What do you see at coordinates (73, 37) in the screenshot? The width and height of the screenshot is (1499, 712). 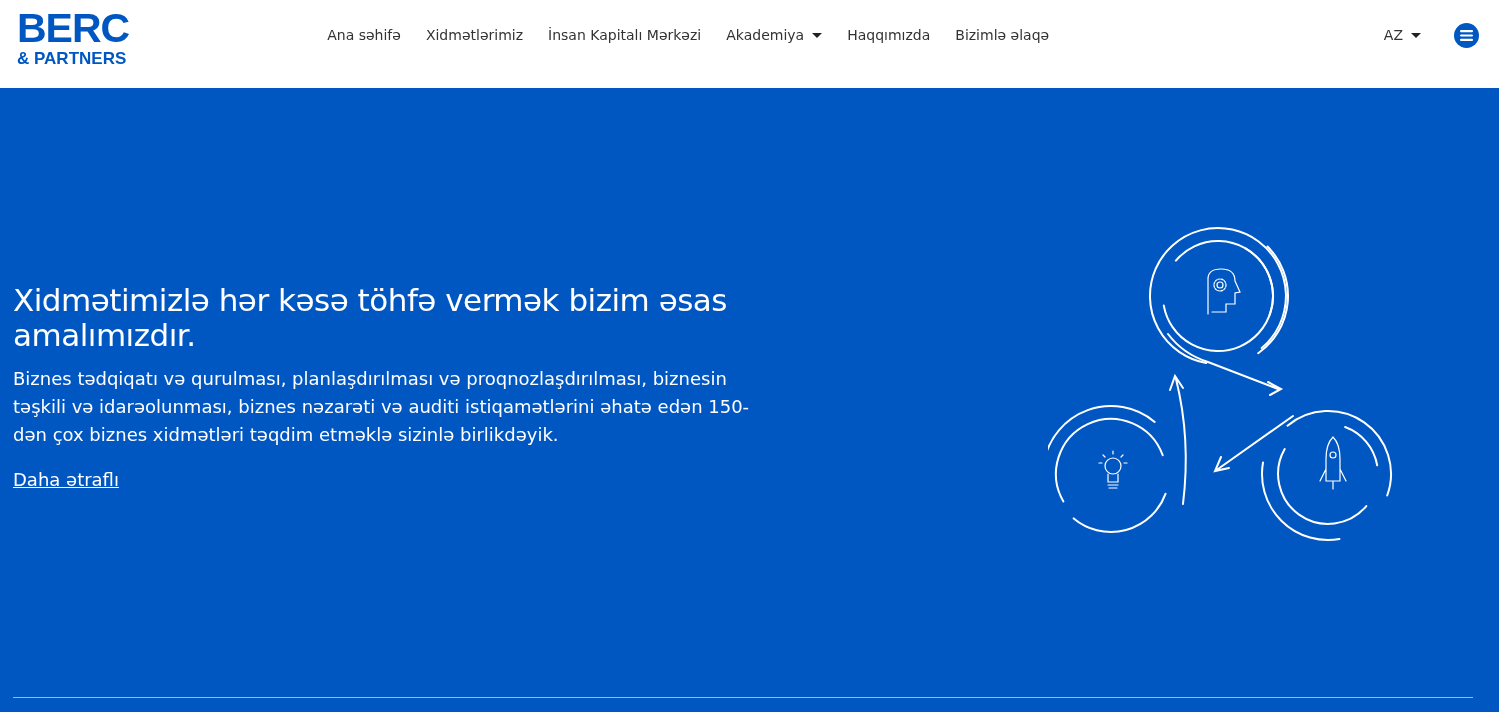 I see `company-logo: BERC & PARTNERS` at bounding box center [73, 37].